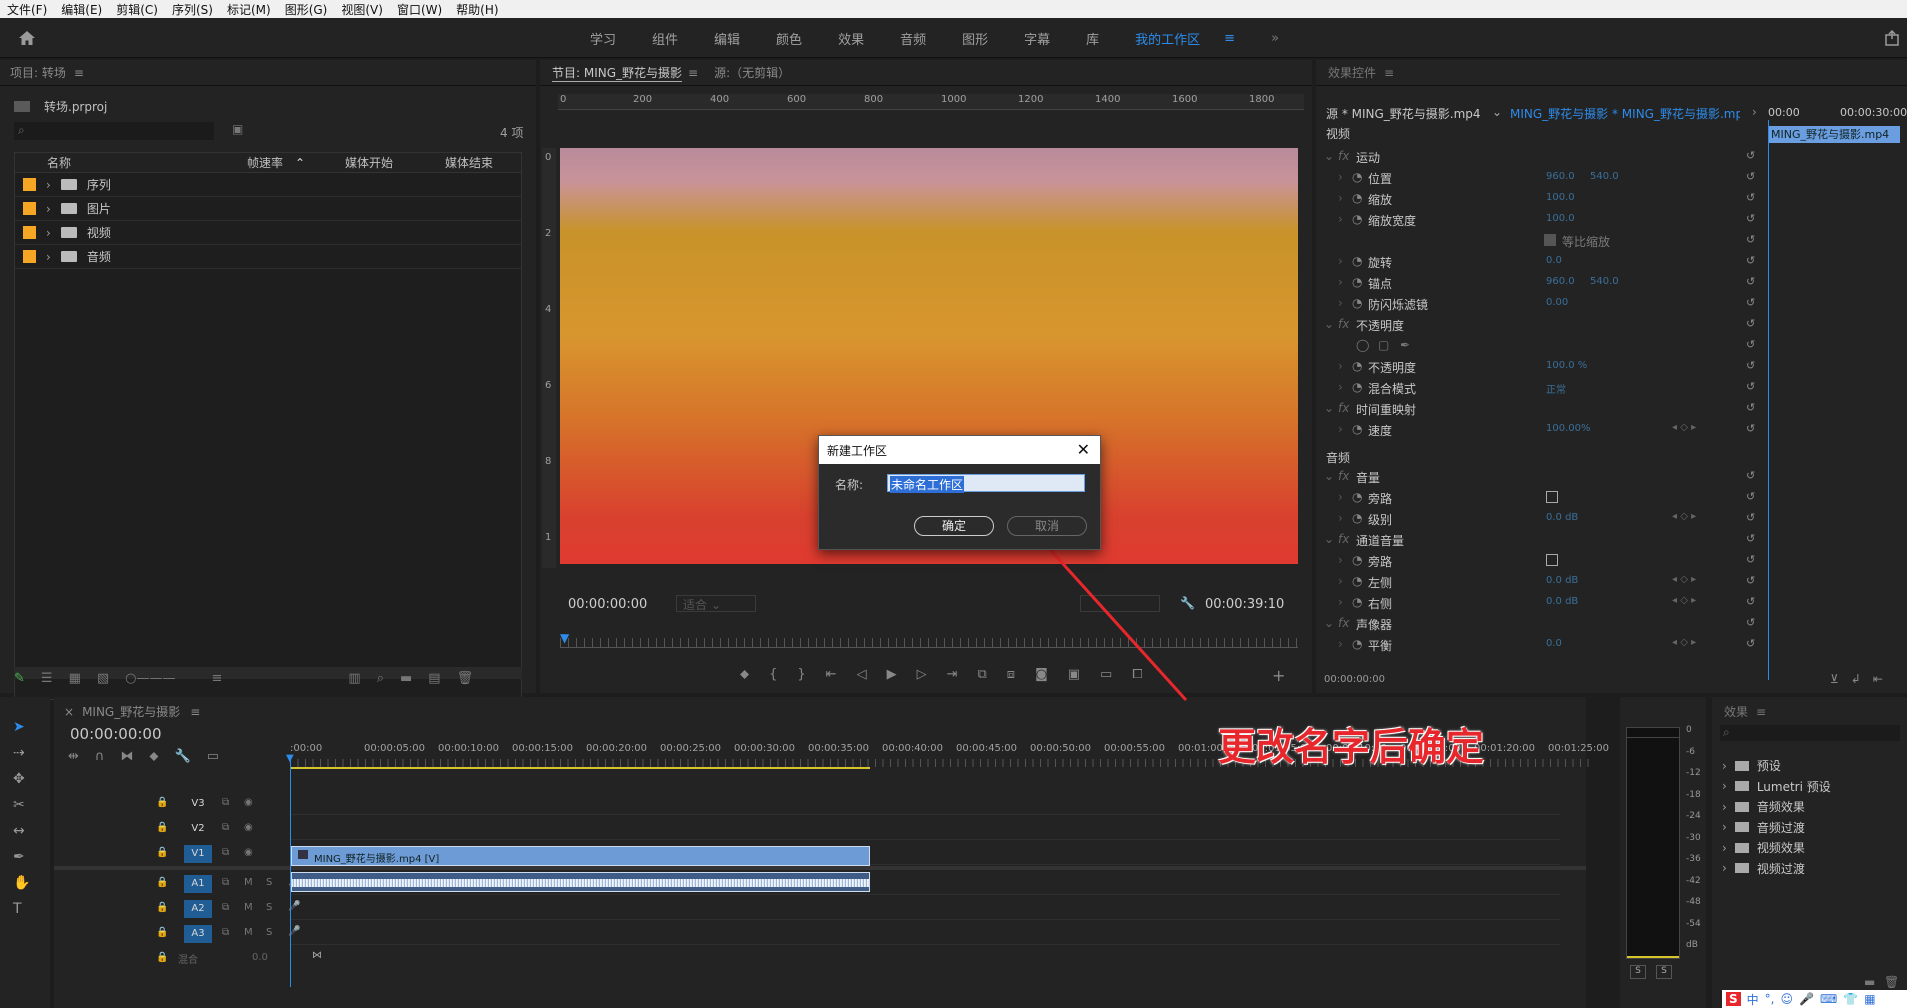  What do you see at coordinates (1770, 999) in the screenshot?
I see `punctuation-icon: °,` at bounding box center [1770, 999].